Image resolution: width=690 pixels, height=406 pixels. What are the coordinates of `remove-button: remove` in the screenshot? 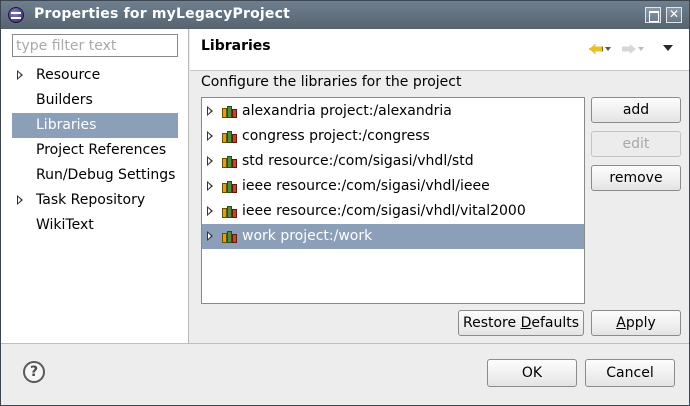 It's located at (636, 178).